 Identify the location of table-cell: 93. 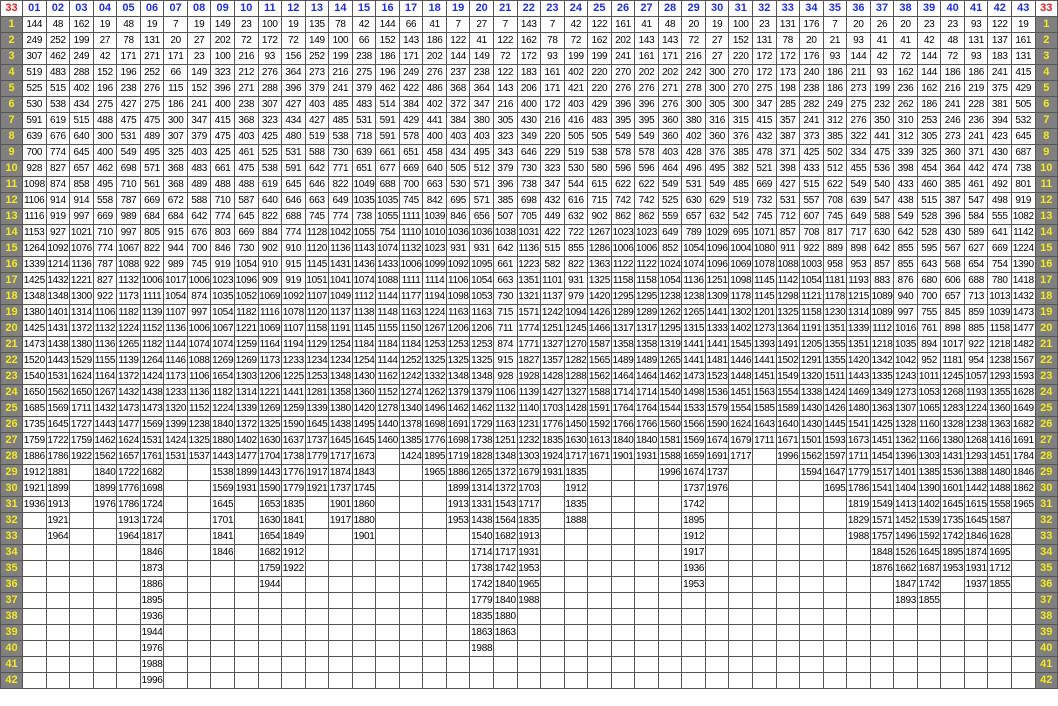
(552, 56).